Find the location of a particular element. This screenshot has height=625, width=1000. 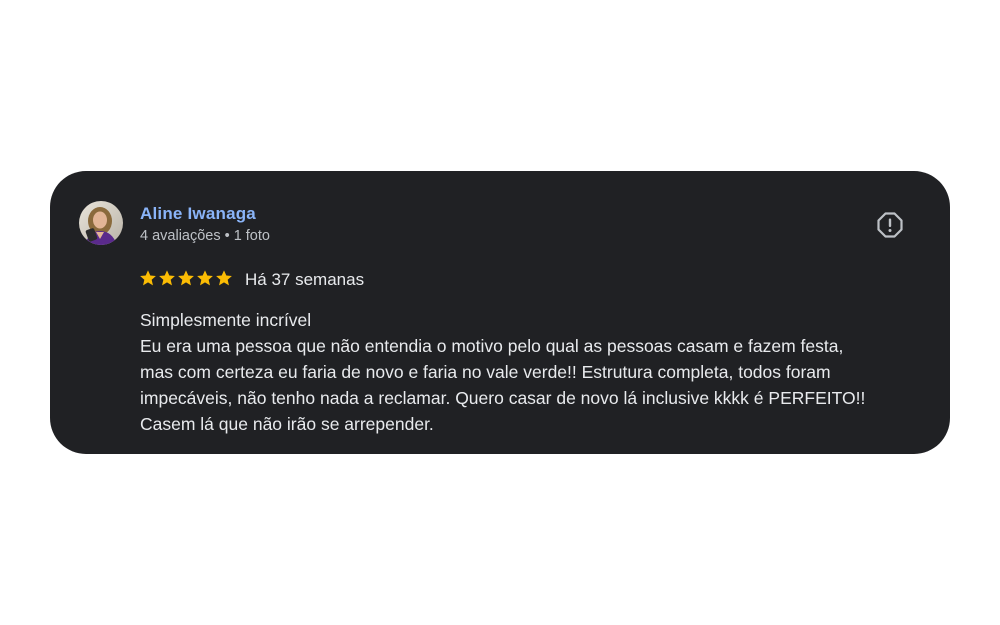

review-date: Há 37 semanas is located at coordinates (305, 279).